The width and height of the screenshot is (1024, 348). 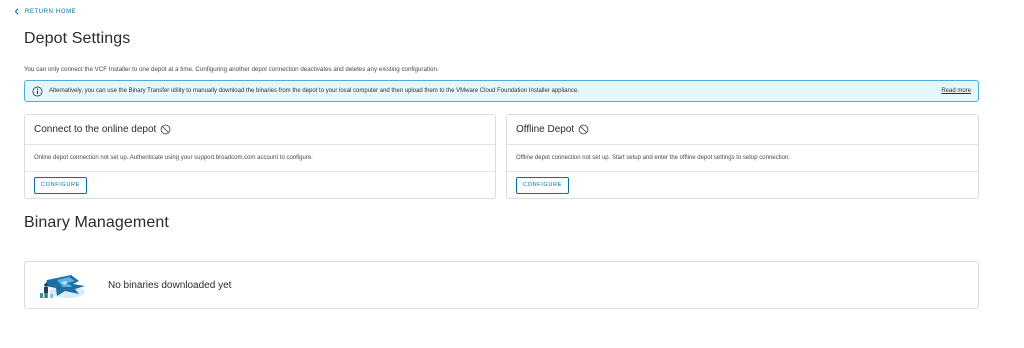 What do you see at coordinates (545, 129) in the screenshot?
I see `offline-depot-title: Offline Depot` at bounding box center [545, 129].